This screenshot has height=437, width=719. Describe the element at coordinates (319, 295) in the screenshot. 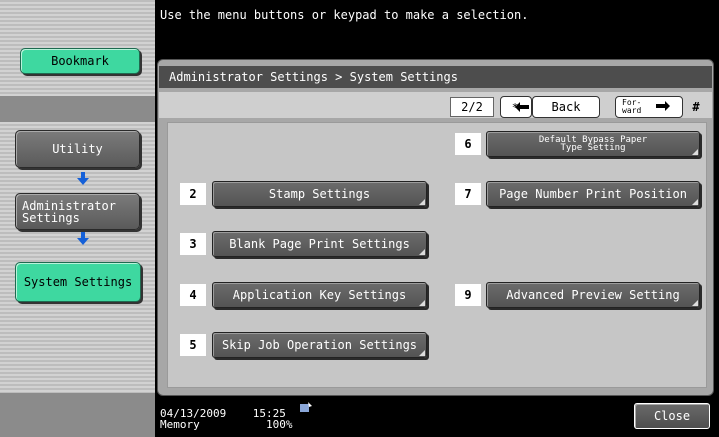

I see `application-key-settings-button: Application Key Settings` at that location.